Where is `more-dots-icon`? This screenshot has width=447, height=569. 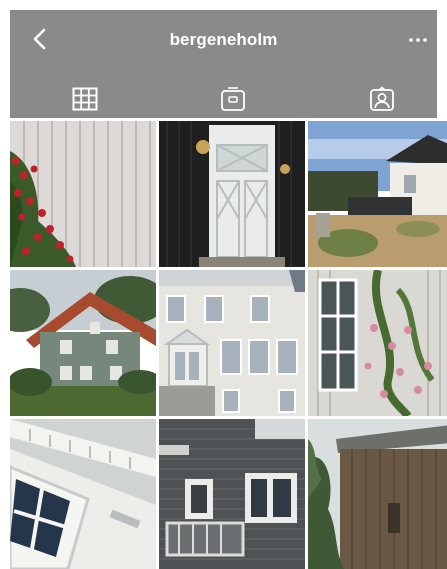
more-dots-icon is located at coordinates (418, 40).